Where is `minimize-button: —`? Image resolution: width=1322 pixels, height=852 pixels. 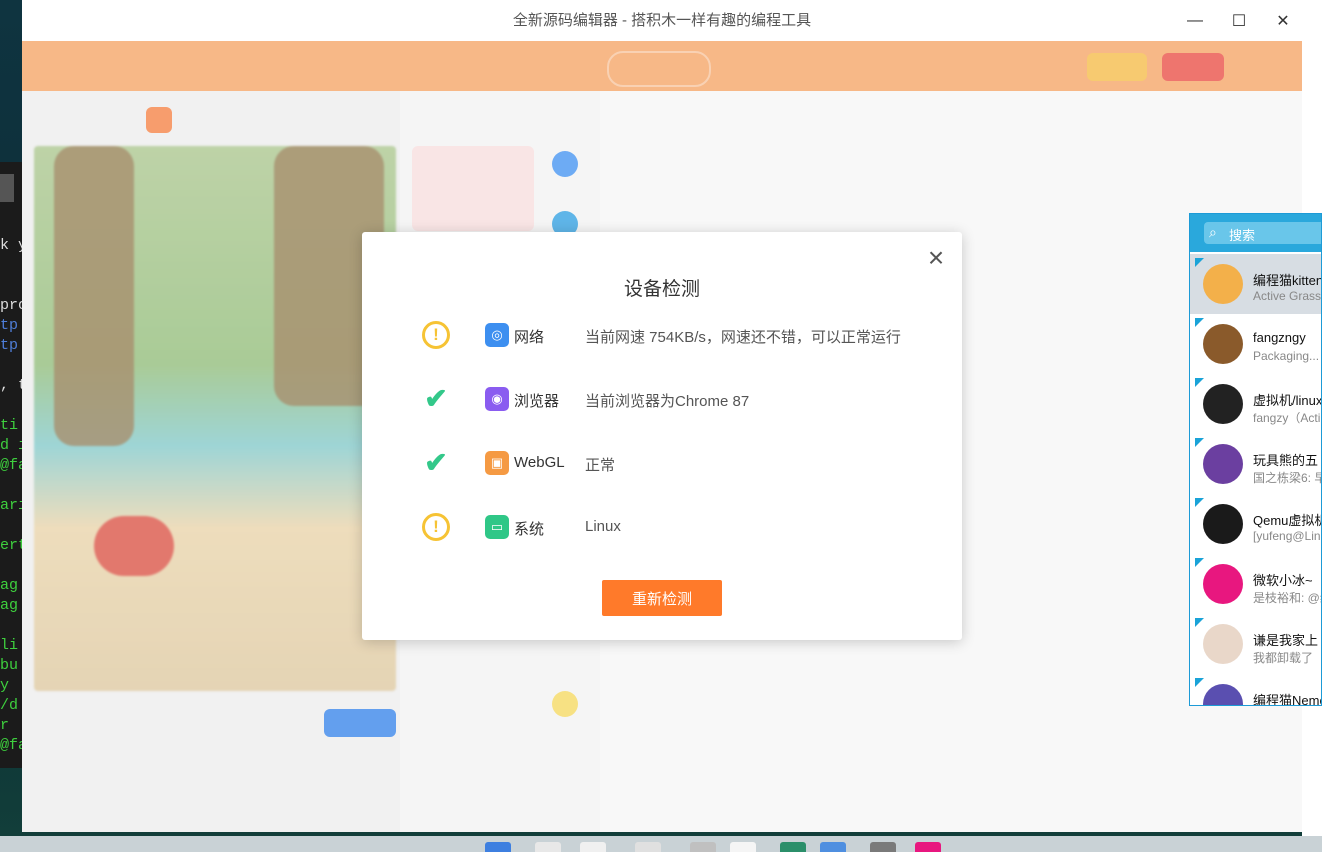 minimize-button: — is located at coordinates (1195, 20).